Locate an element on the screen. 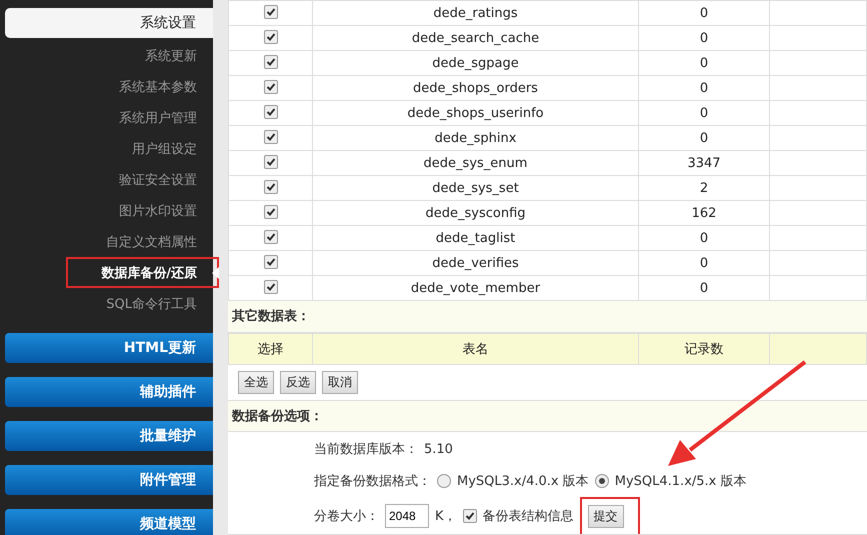 This screenshot has width=867, height=535. table-cell: dede_sgpage is located at coordinates (475, 63).